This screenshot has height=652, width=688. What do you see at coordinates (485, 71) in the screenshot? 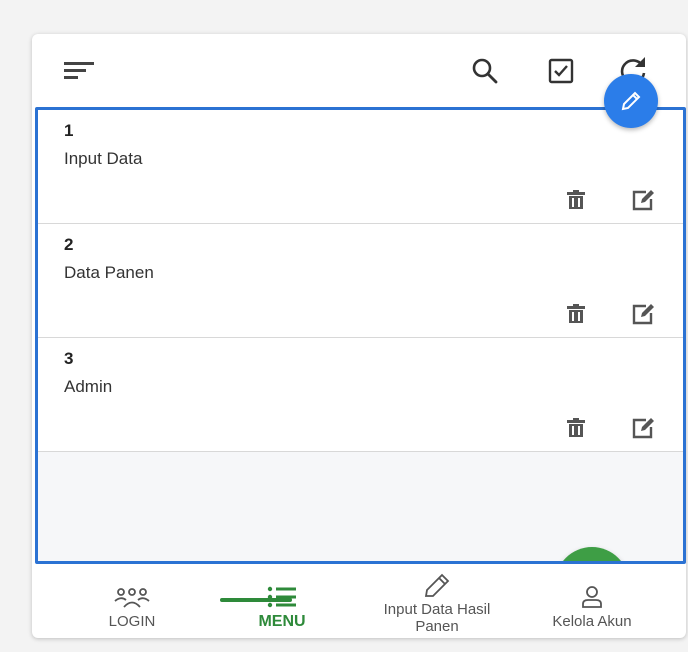
I see `search-icon` at bounding box center [485, 71].